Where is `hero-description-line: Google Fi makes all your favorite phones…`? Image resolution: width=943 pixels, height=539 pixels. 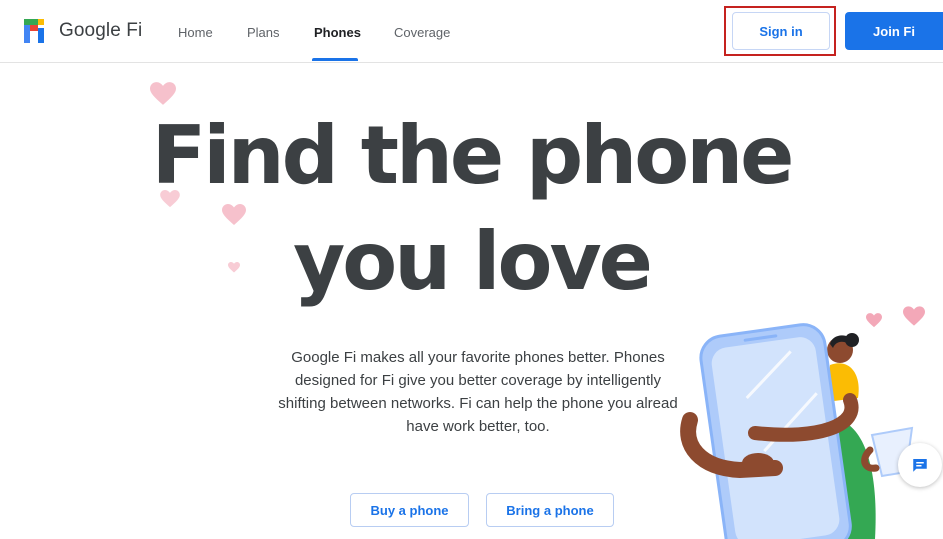
hero-description-line: Google Fi makes all your favorite phones… is located at coordinates (478, 357).